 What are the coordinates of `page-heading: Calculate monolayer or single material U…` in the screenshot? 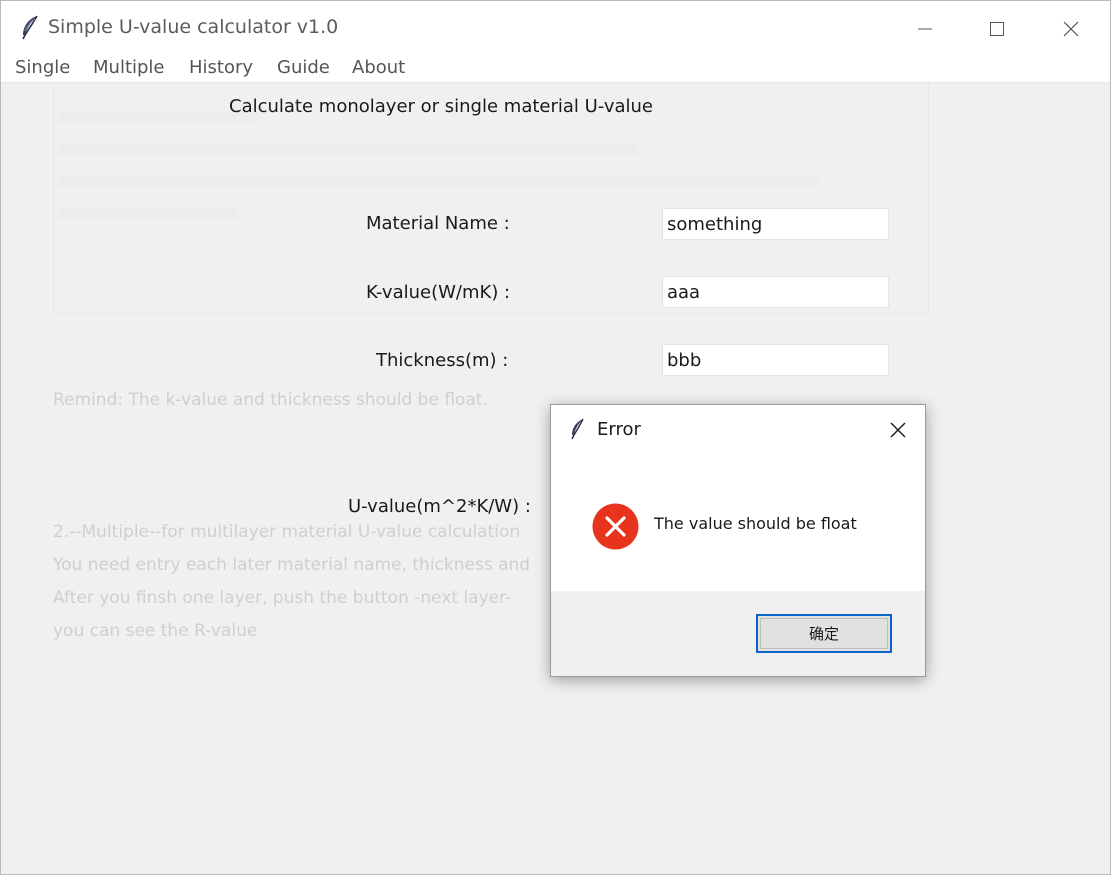 It's located at (441, 106).